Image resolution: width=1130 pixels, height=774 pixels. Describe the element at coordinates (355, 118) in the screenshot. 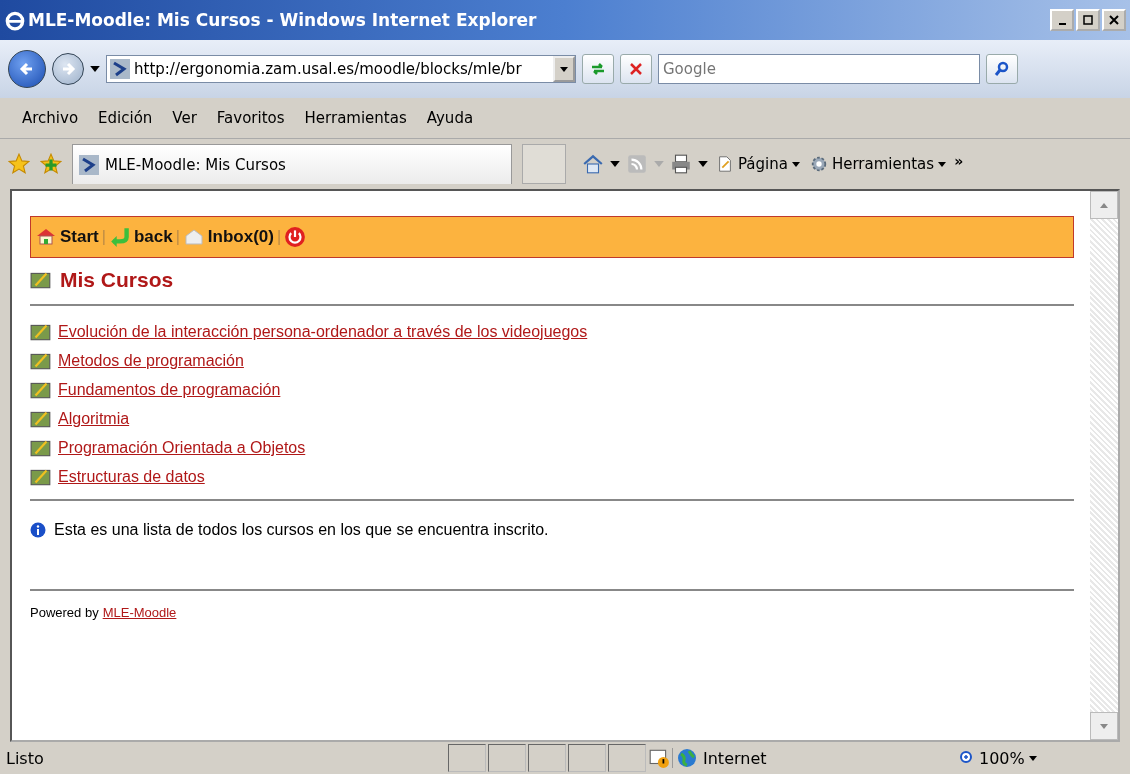

I see `menu-item: Herramientas` at that location.